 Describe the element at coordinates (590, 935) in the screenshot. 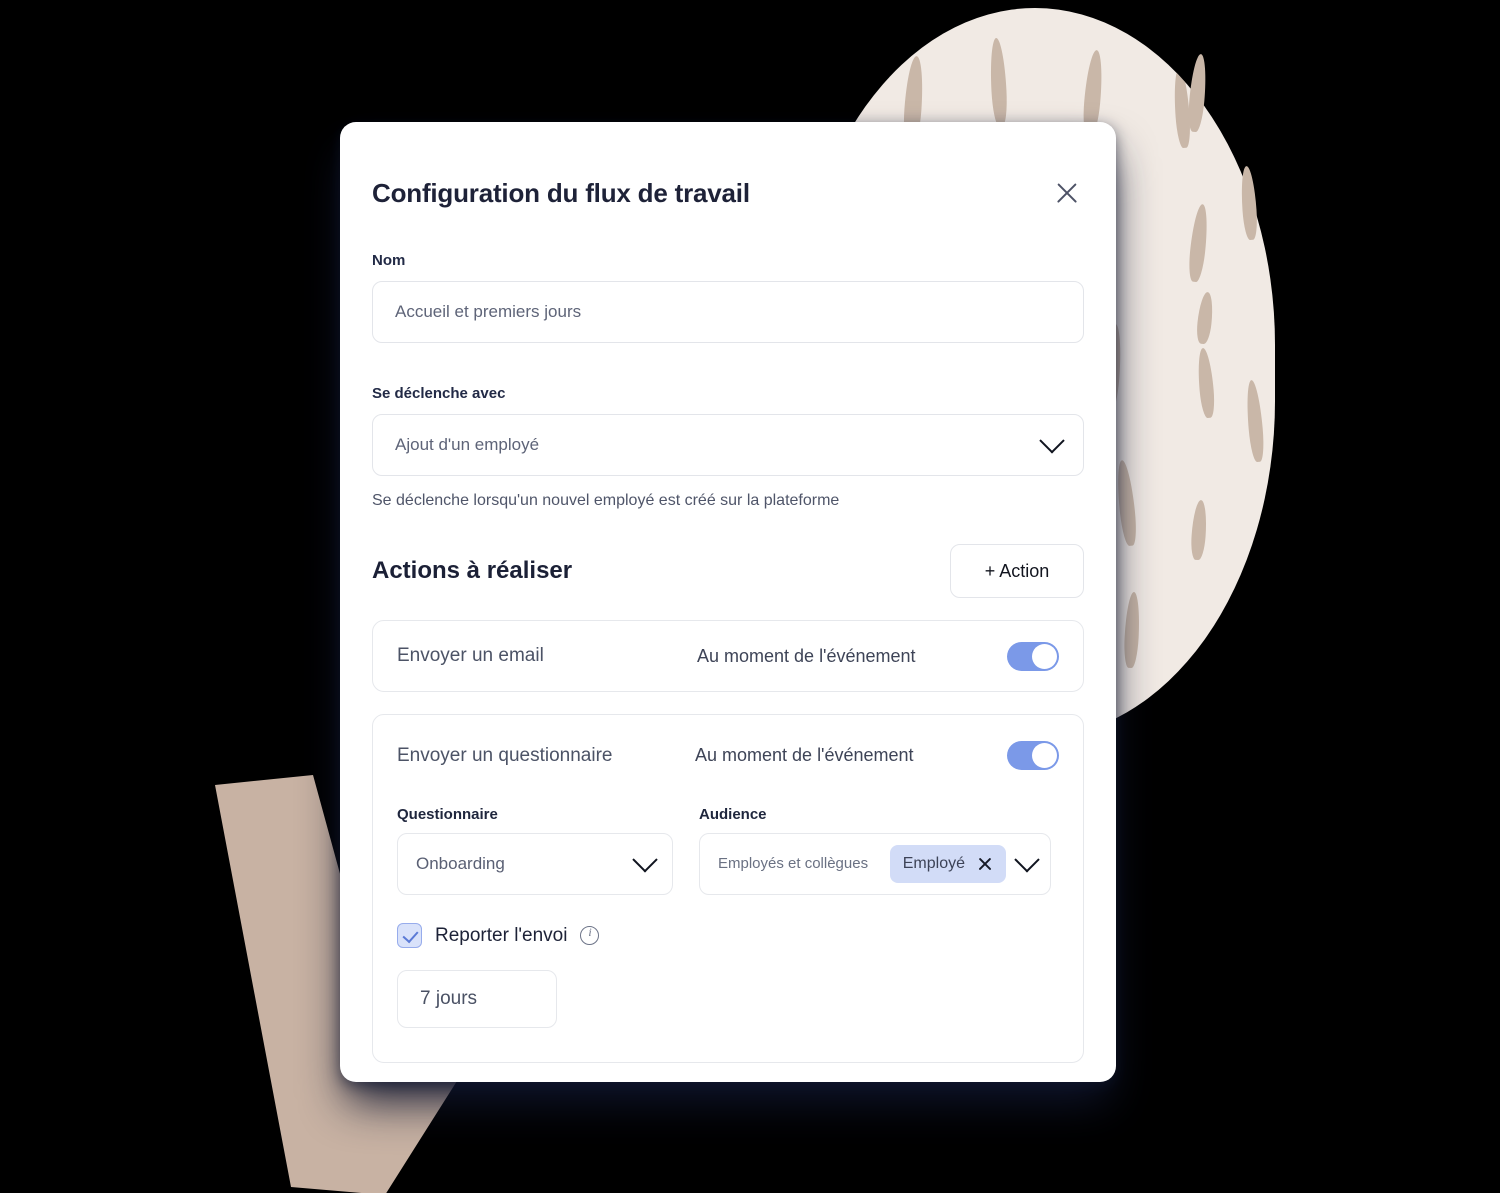

I see `info-icon` at that location.